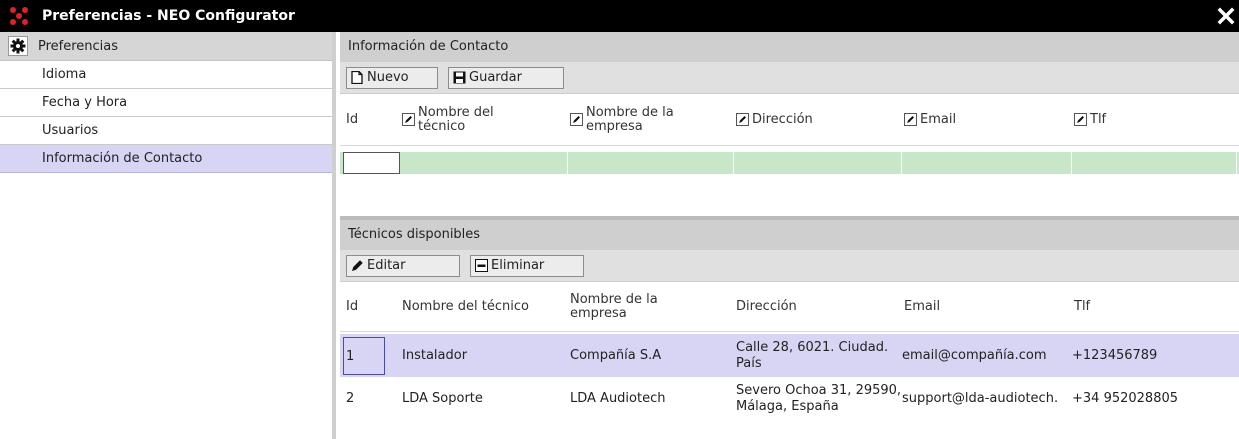  I want to click on new-entry-email-cell, so click(987, 163).